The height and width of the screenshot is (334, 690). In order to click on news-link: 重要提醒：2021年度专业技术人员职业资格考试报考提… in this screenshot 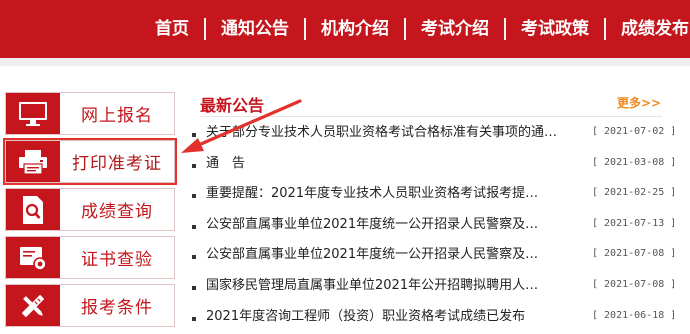, I will do `click(390, 194)`.